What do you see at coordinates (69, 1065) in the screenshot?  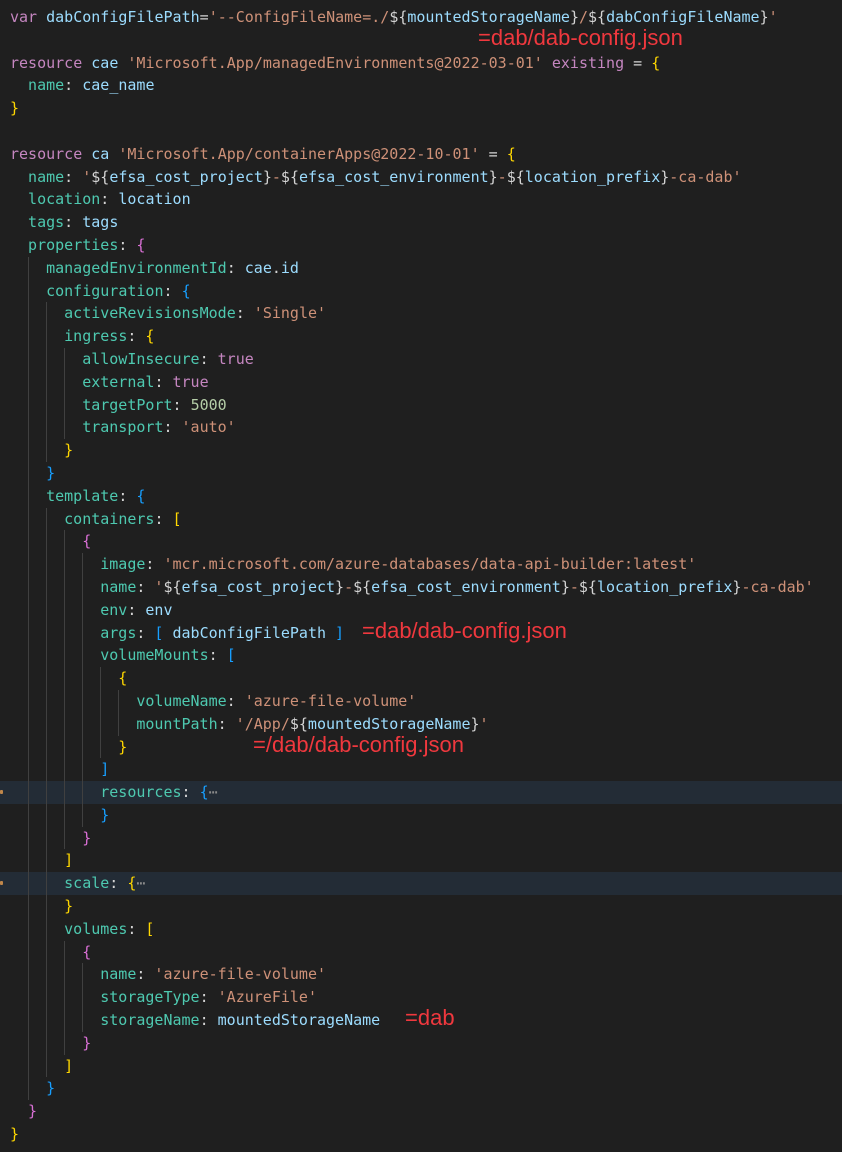 I see `code-token: ]` at bounding box center [69, 1065].